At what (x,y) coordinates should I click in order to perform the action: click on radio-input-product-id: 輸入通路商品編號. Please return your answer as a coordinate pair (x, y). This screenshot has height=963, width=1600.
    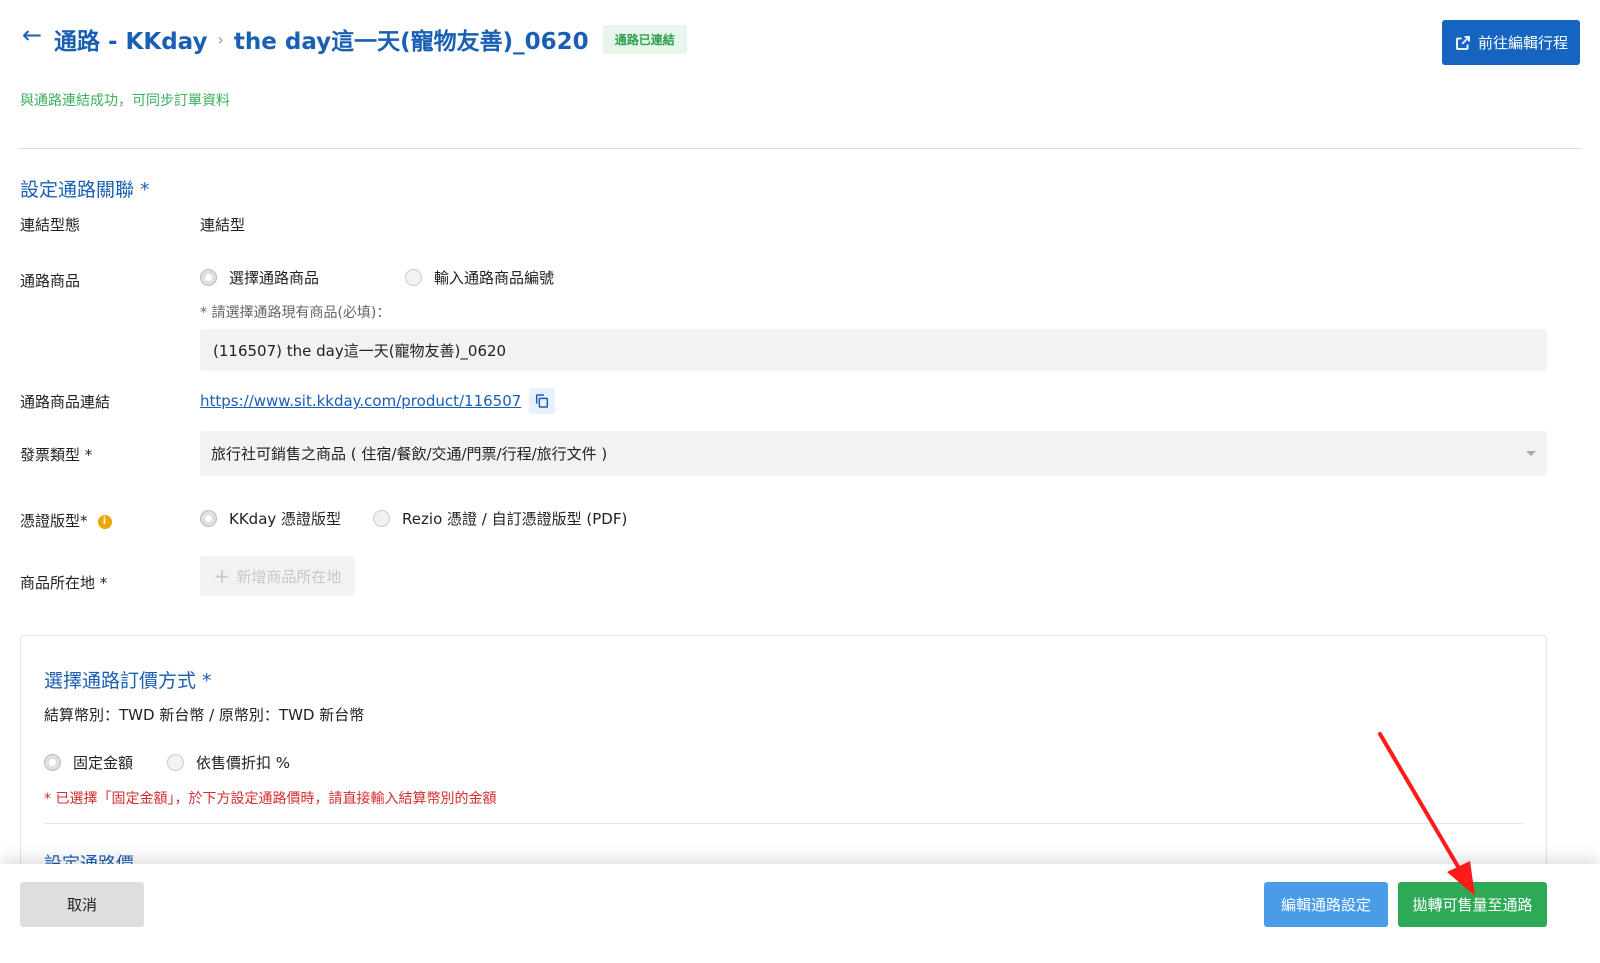
    Looking at the image, I should click on (479, 277).